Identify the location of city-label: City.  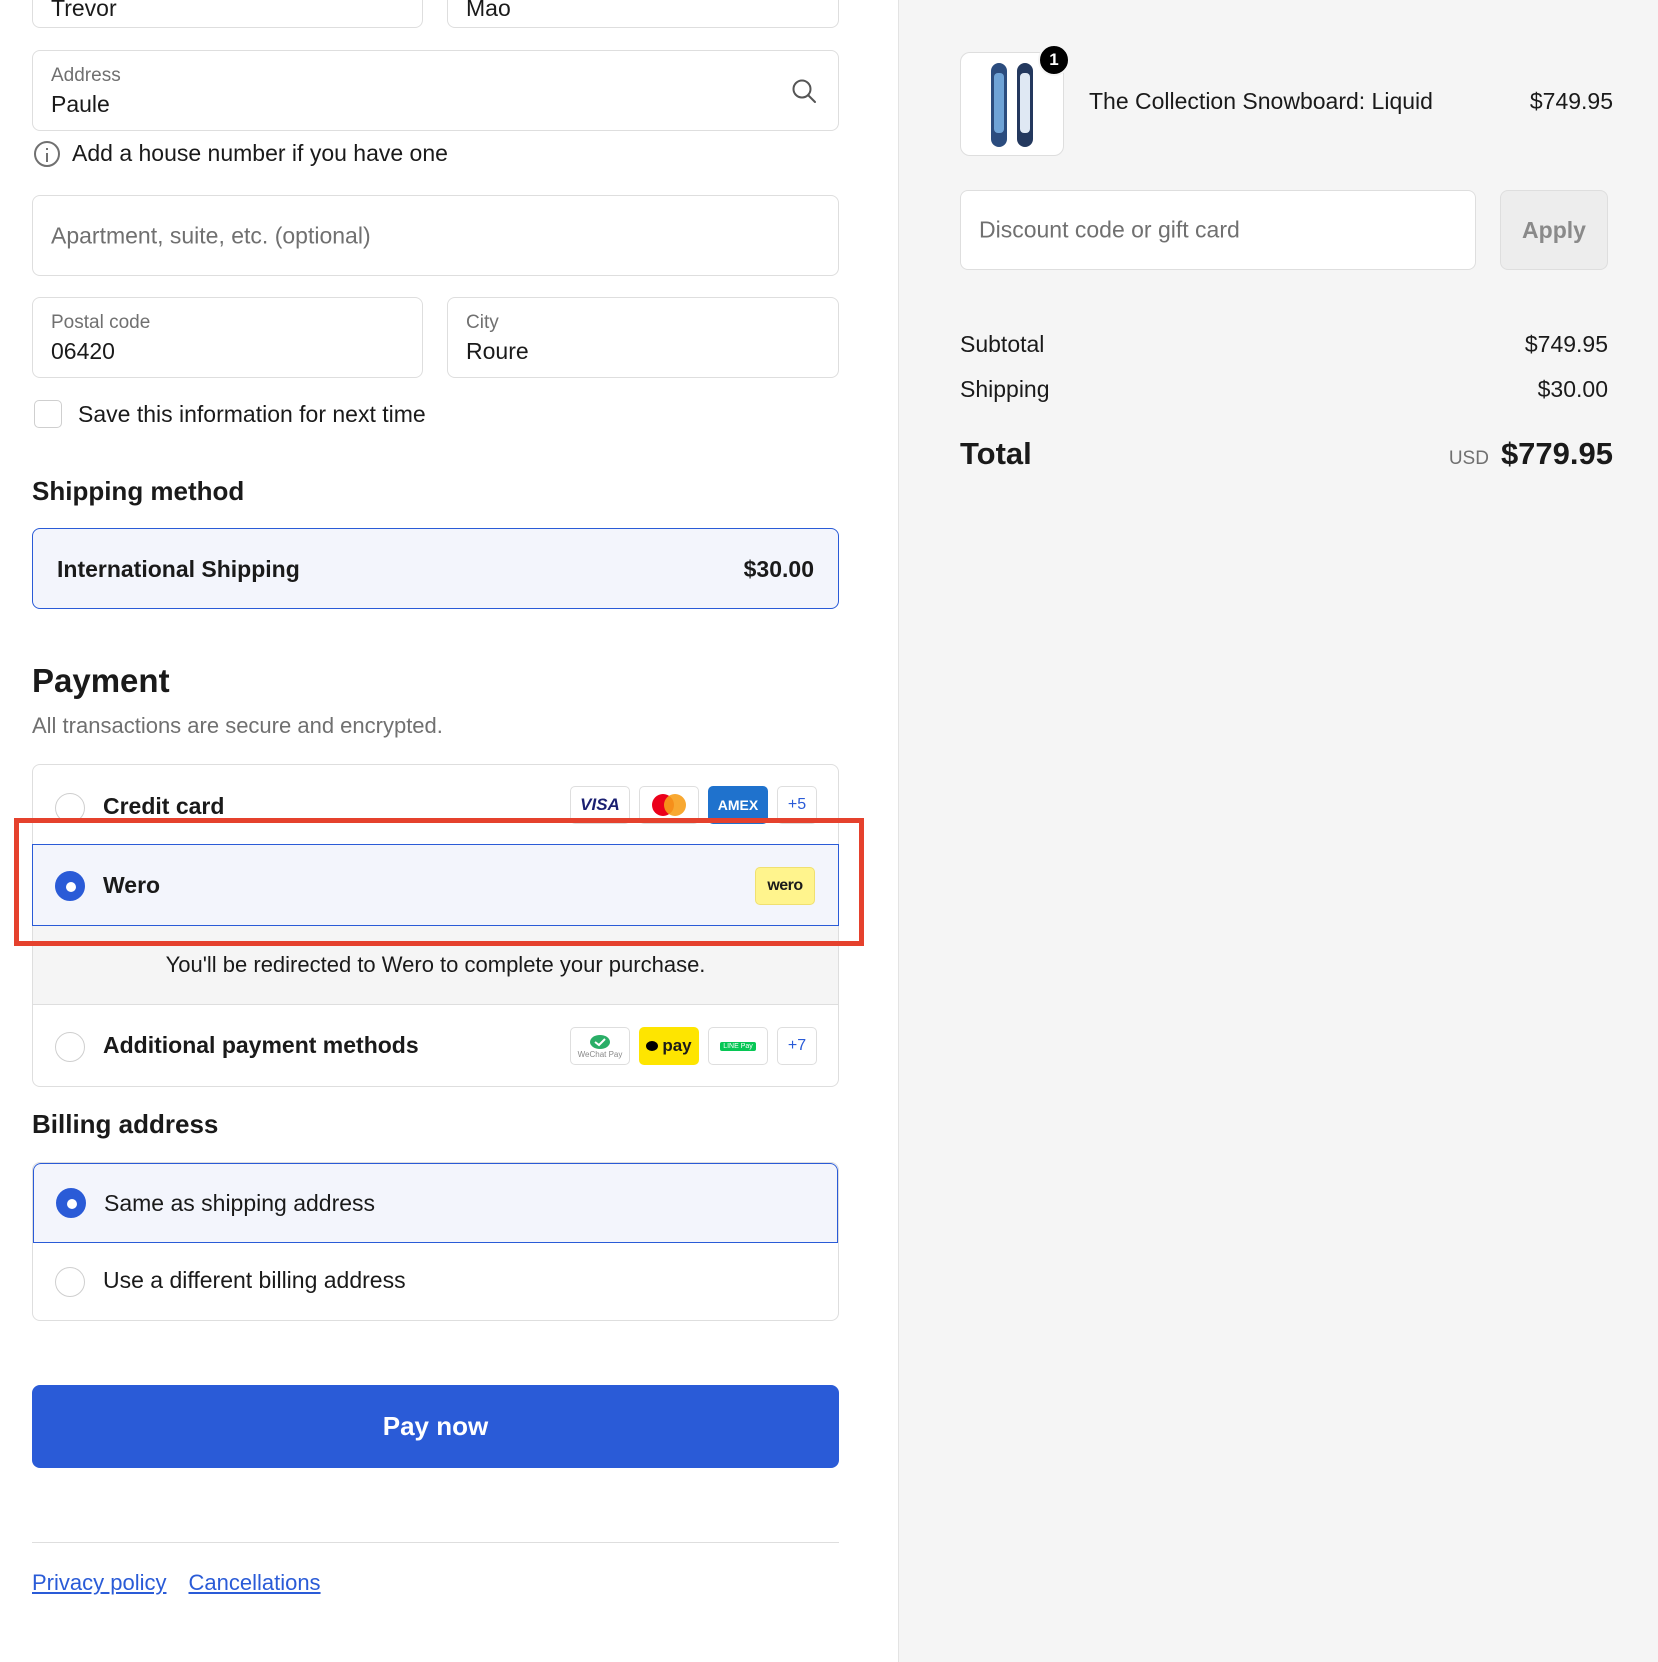
(482, 322).